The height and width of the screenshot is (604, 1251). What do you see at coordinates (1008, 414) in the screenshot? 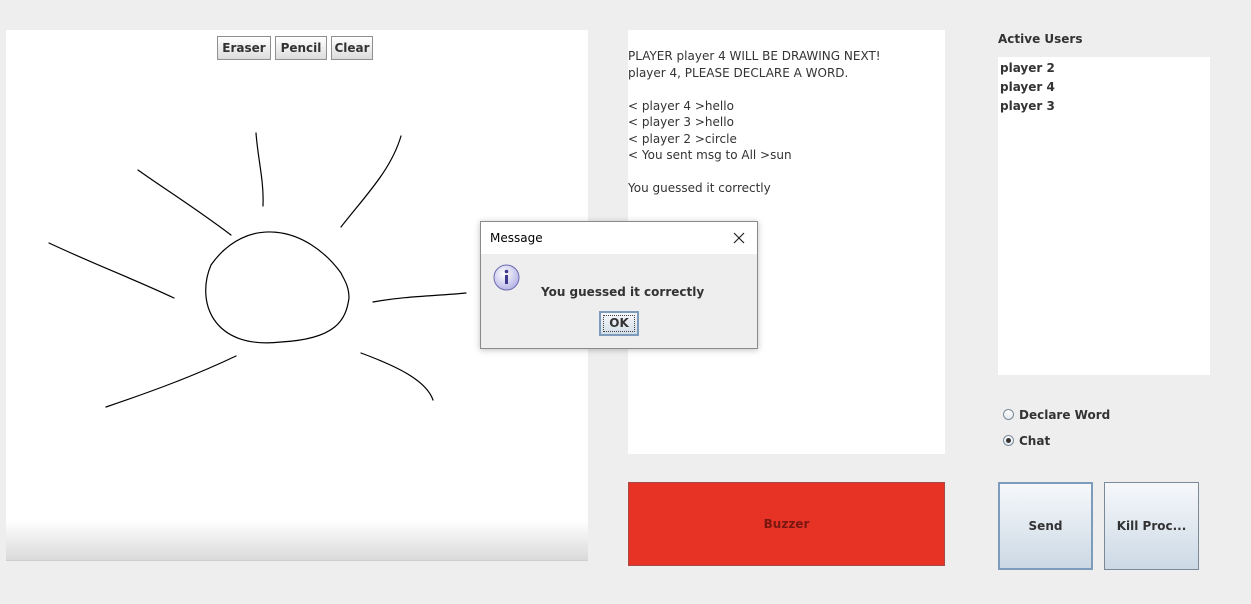
I see `radio-unselected-icon` at bounding box center [1008, 414].